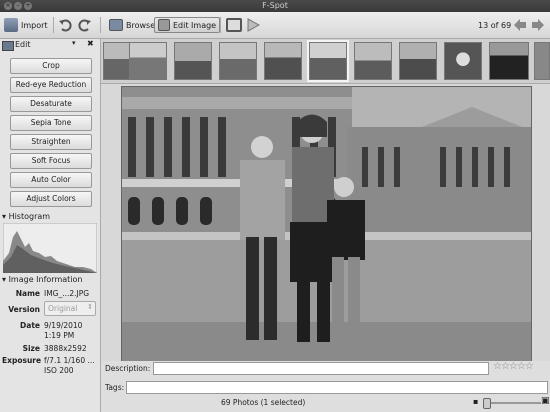 This screenshot has height=412, width=550. I want to click on adjust-colors-button: Adjust Colors, so click(51, 199).